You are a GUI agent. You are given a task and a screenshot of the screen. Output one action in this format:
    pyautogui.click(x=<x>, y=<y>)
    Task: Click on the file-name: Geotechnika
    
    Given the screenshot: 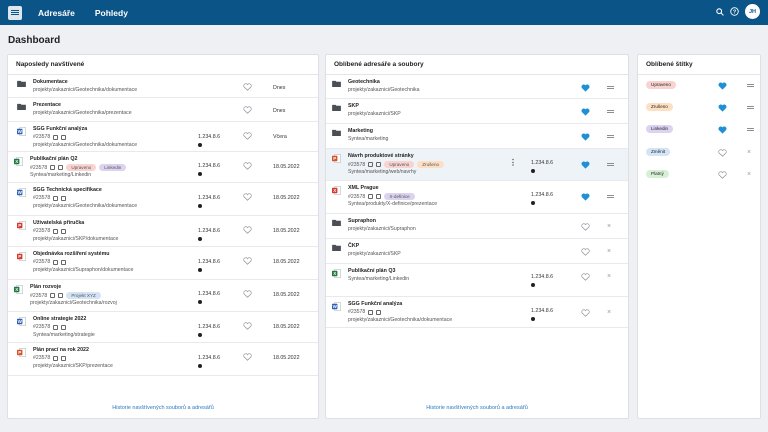 What is the action you would take?
    pyautogui.click(x=364, y=82)
    